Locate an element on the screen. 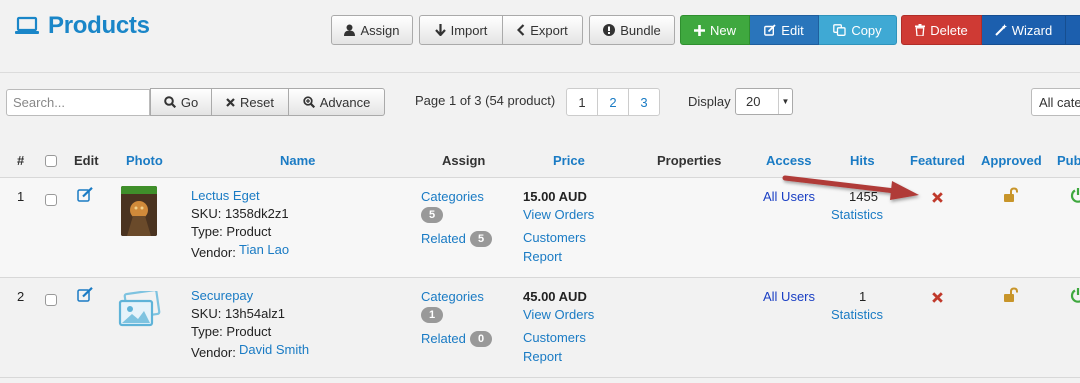 The width and height of the screenshot is (1080, 383). export-button: Export is located at coordinates (543, 30).